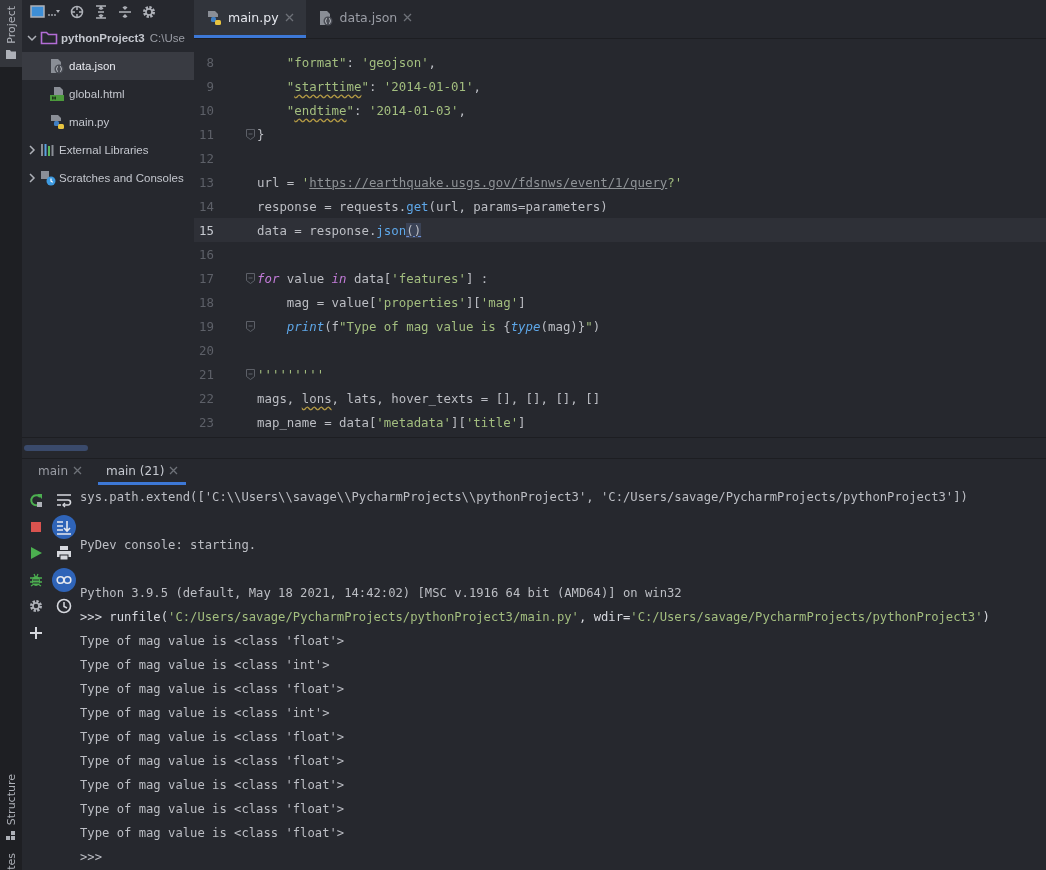 The image size is (1046, 870). I want to click on tree-item: global.html, so click(108, 94).